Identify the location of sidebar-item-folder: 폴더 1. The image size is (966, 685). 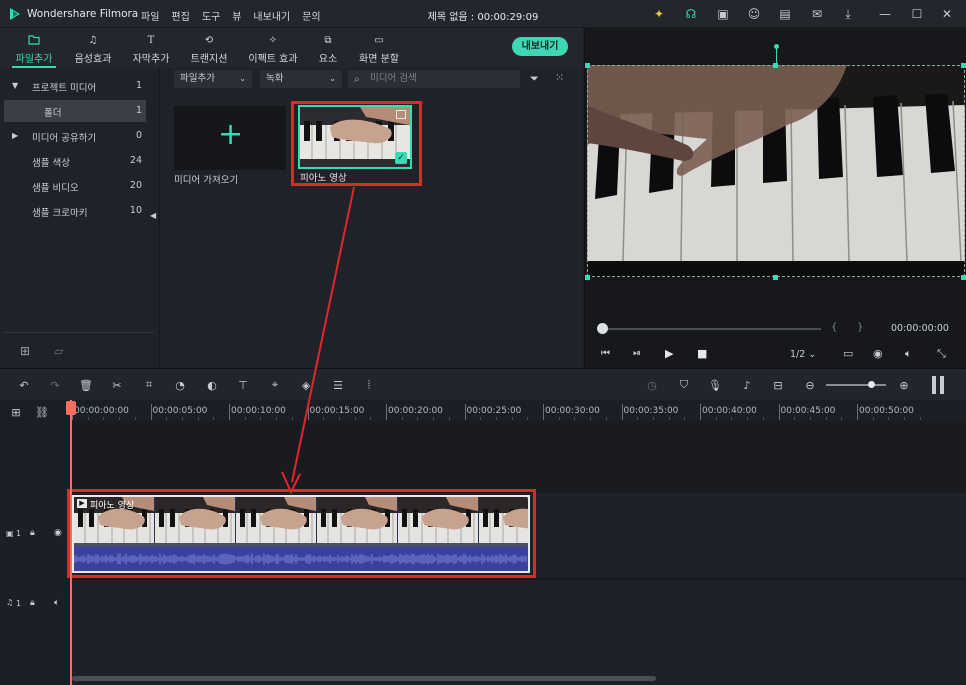
(75, 111).